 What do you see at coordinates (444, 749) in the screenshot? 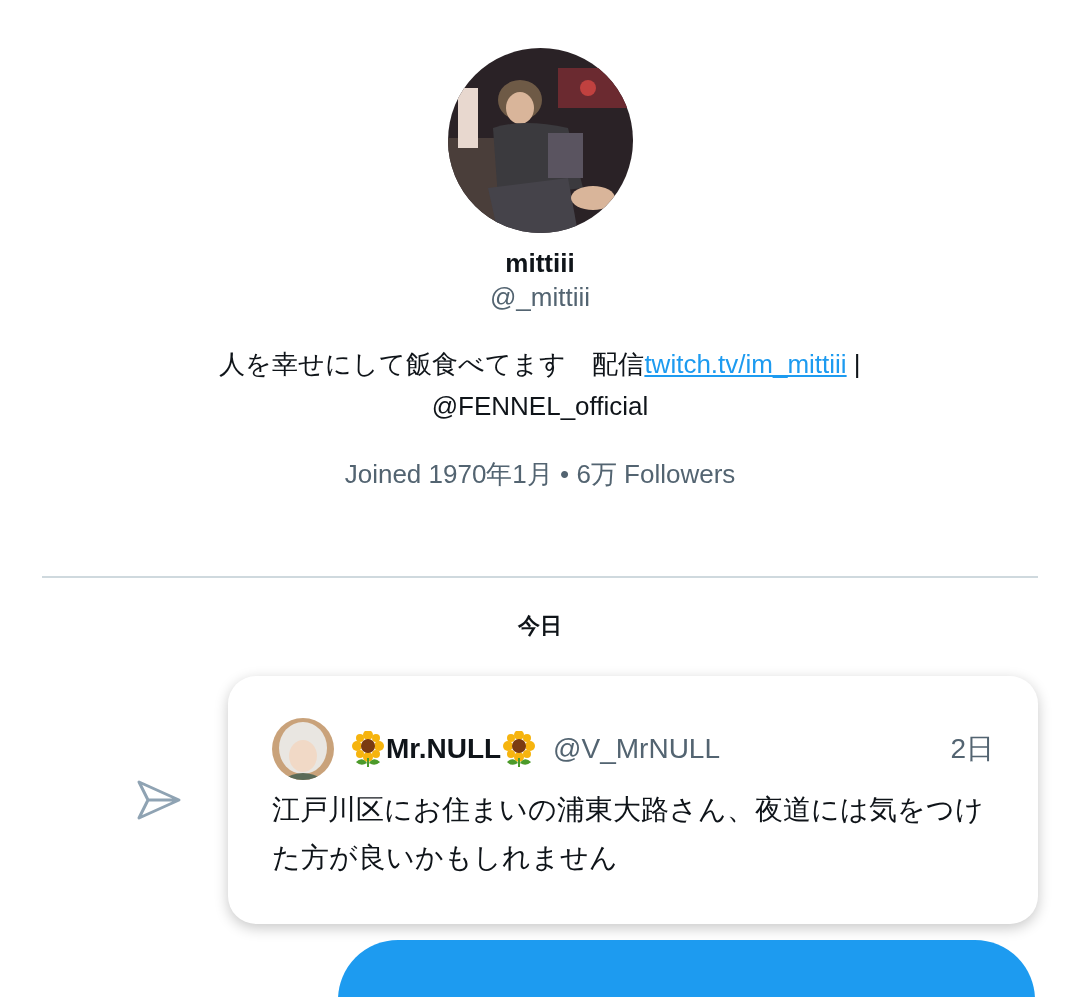
I see `author-name: Mr.NULL` at bounding box center [444, 749].